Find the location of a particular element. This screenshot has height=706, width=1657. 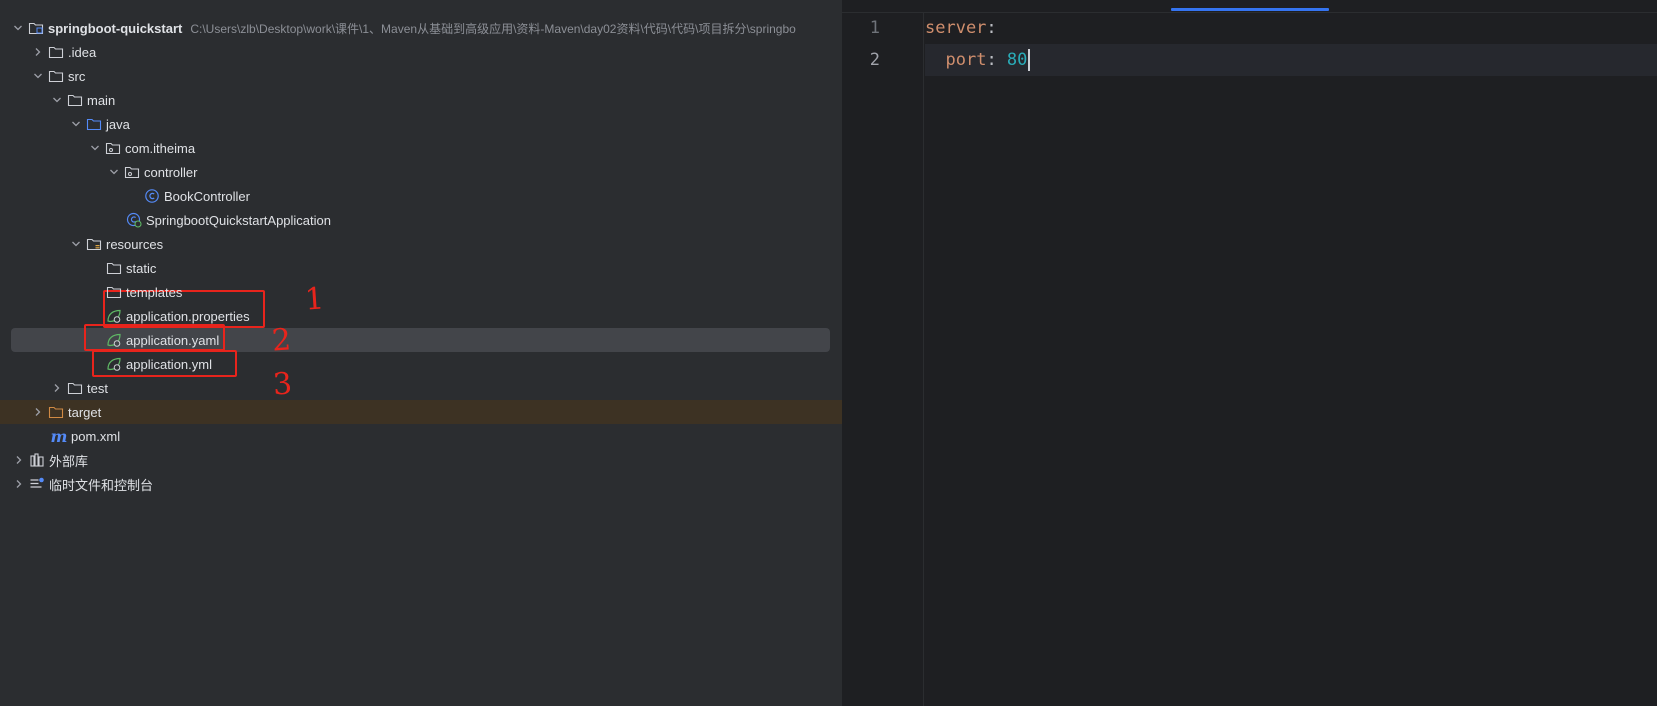

yaml-key: port is located at coordinates (966, 60).